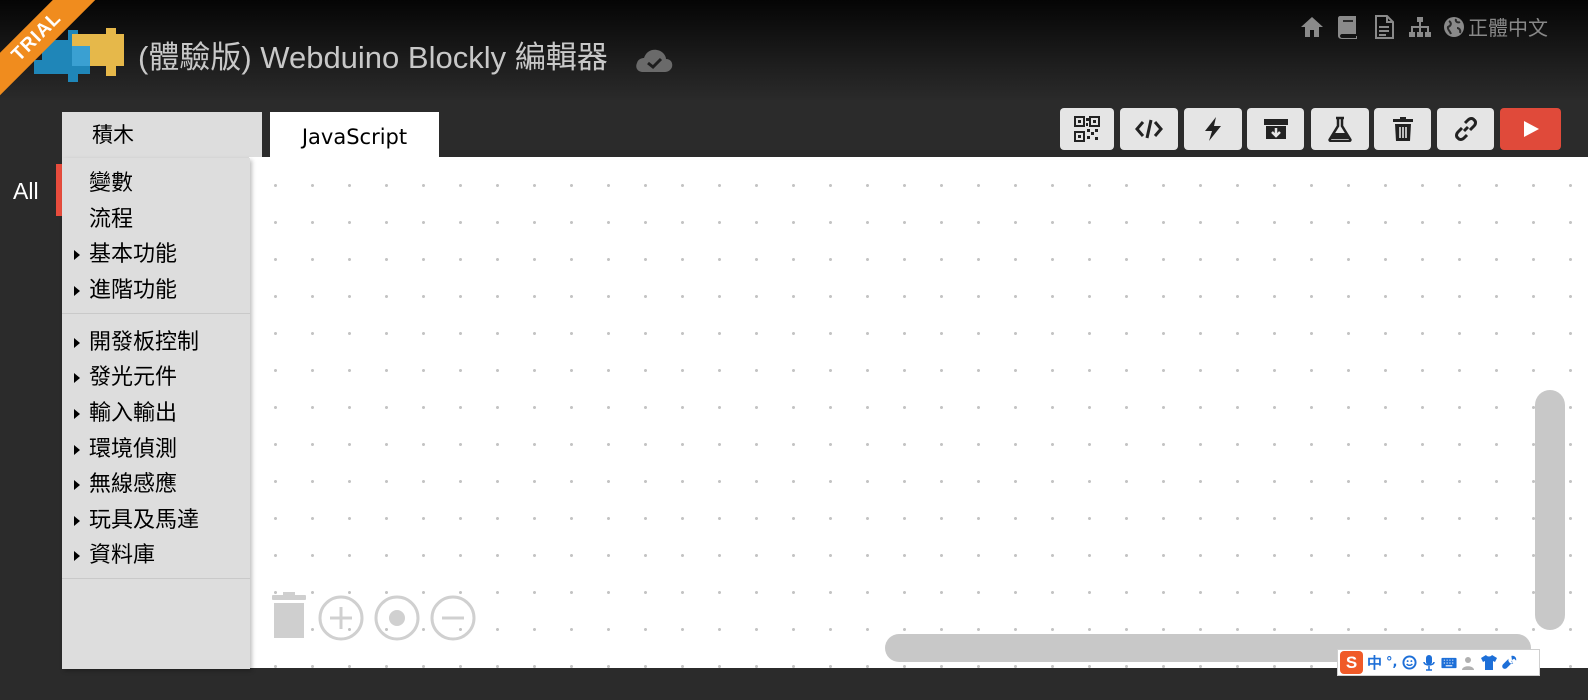 This screenshot has height=700, width=1588. I want to click on qr-code-button, so click(1087, 129).